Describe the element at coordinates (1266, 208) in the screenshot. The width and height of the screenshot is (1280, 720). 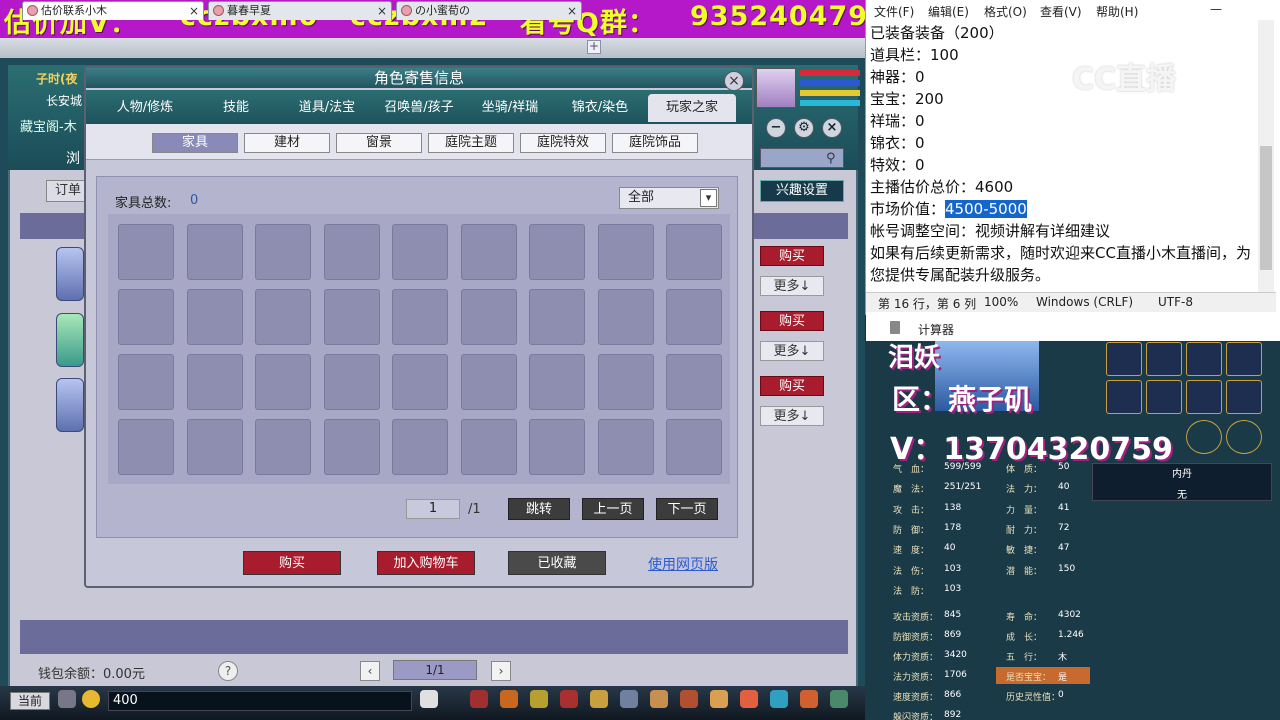
I see `scrollbar-thumb` at that location.